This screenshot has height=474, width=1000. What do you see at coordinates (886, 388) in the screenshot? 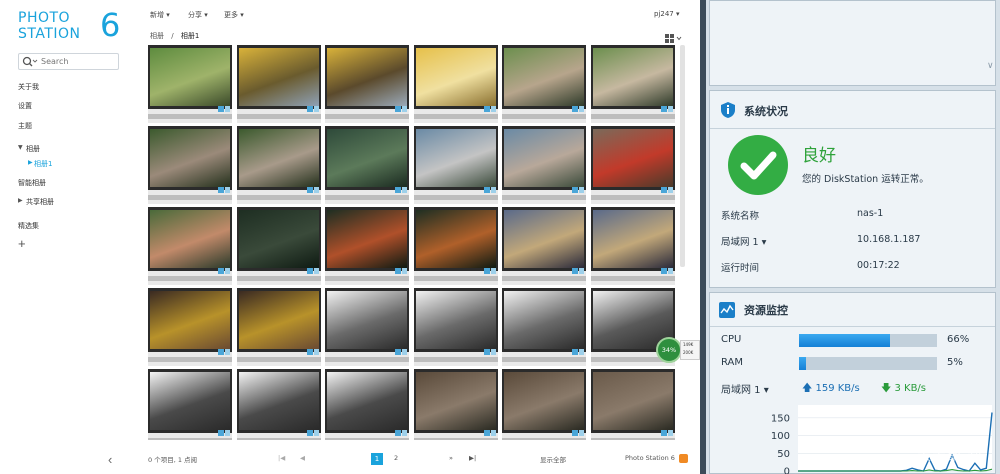
I see `arrow-down-icon: 🡇` at bounding box center [886, 388].